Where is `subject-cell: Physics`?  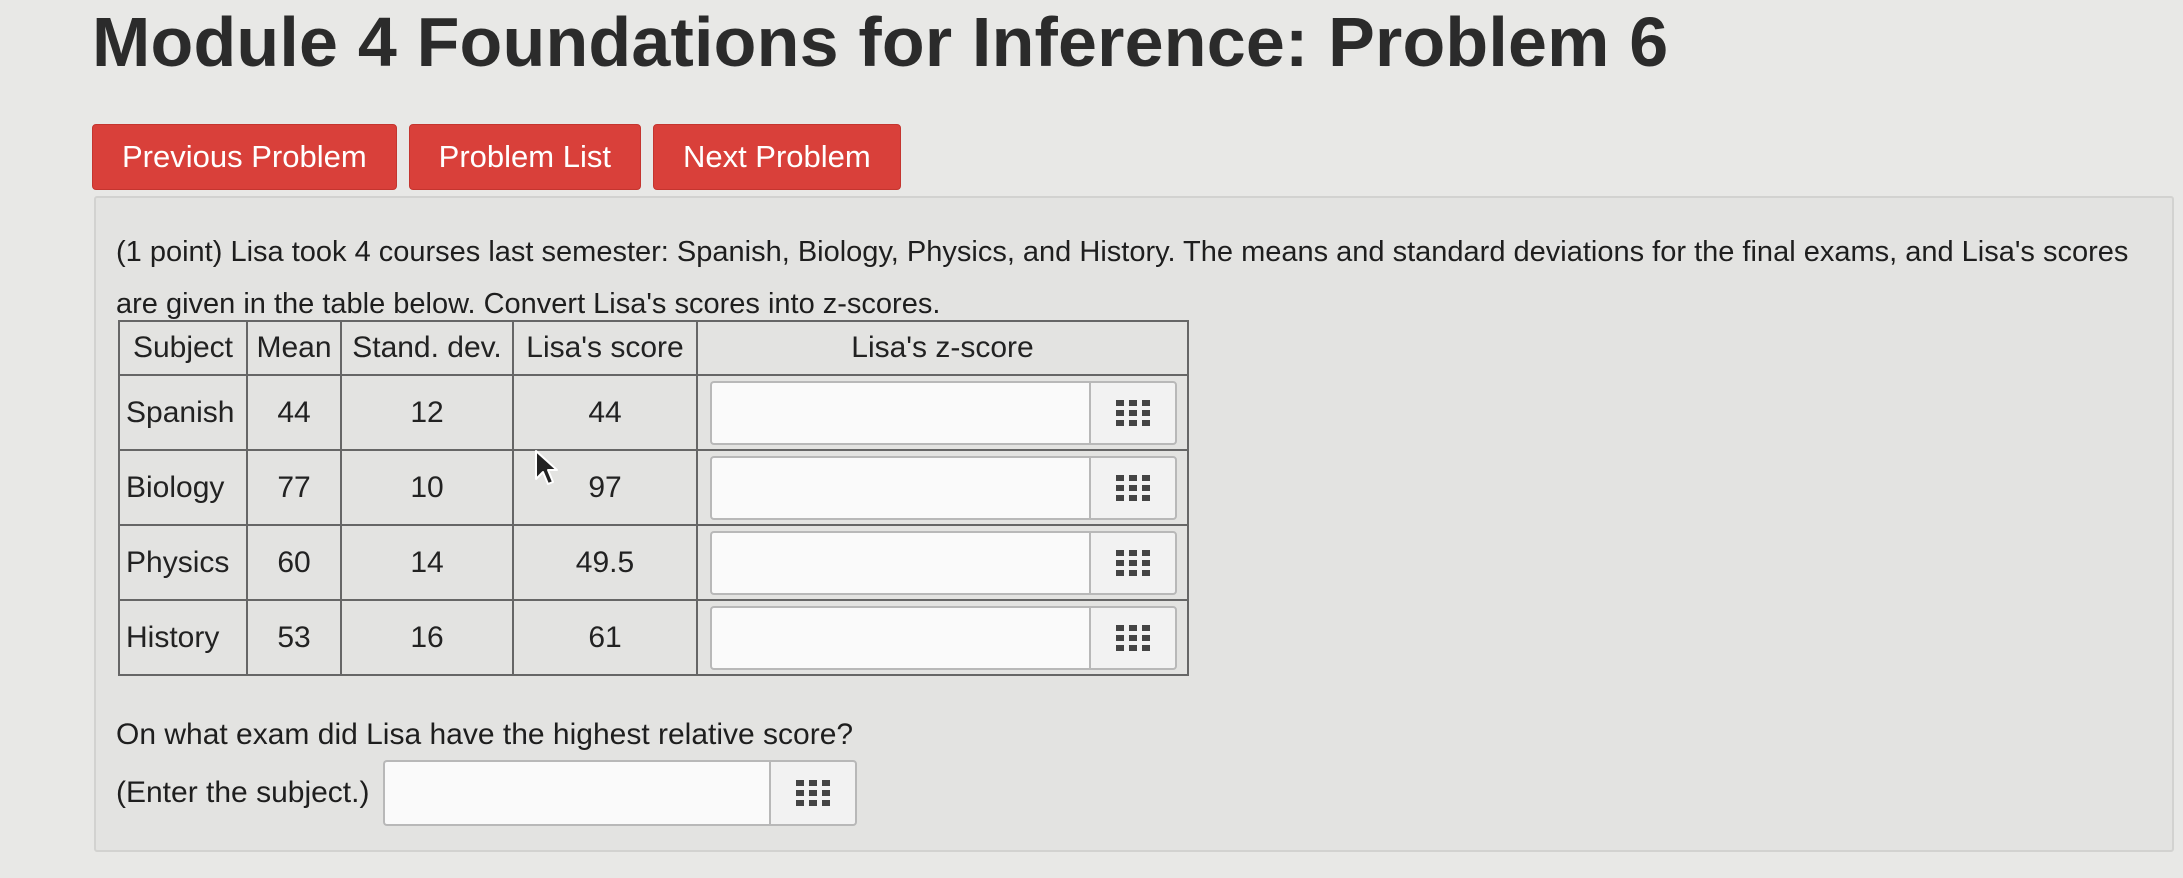 subject-cell: Physics is located at coordinates (183, 562).